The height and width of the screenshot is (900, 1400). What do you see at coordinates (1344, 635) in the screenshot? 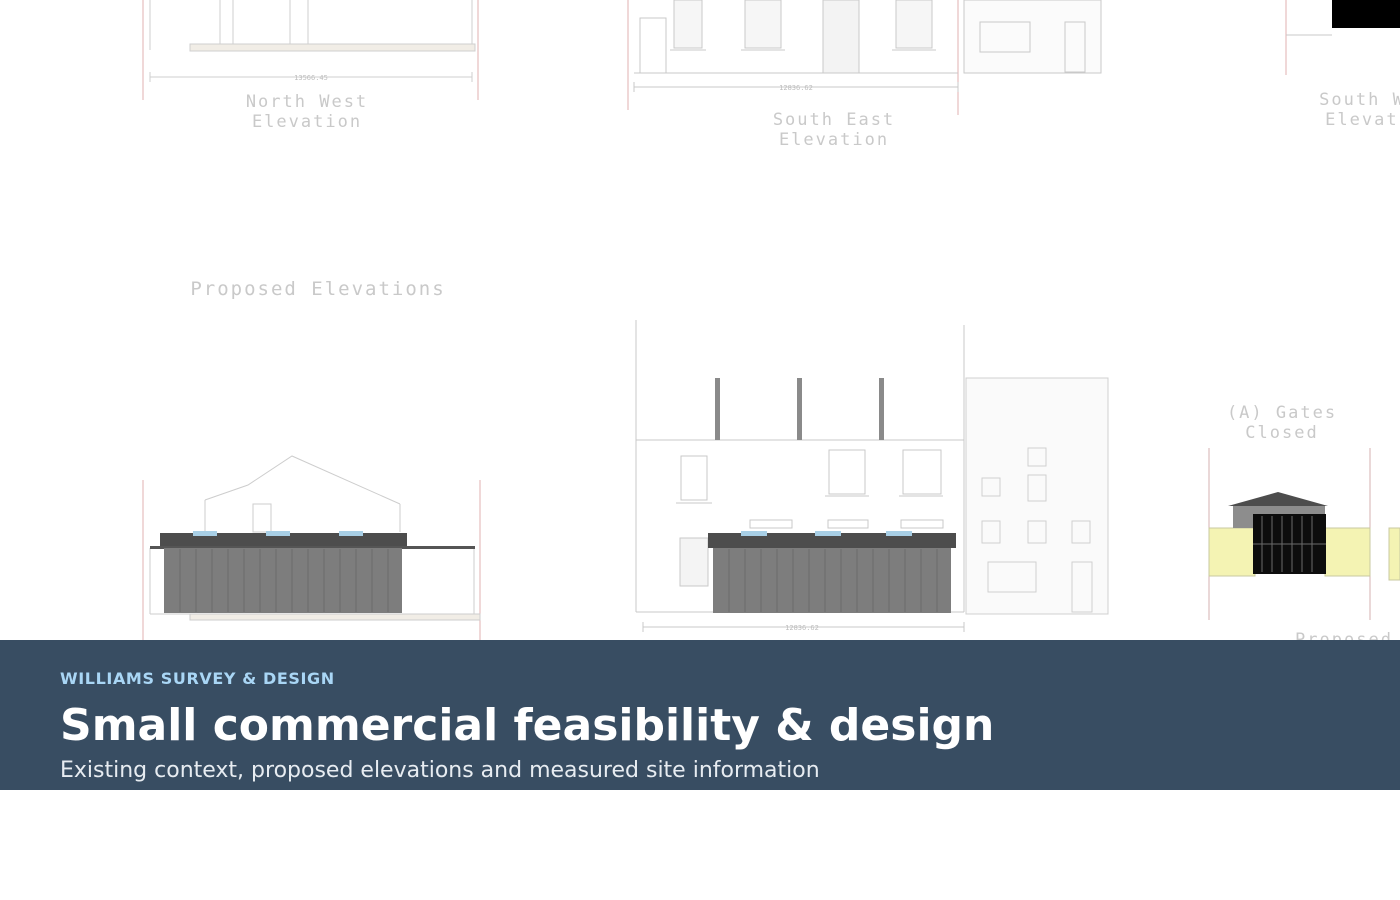
I see `proposed-cut-label: Proposed` at bounding box center [1344, 635].